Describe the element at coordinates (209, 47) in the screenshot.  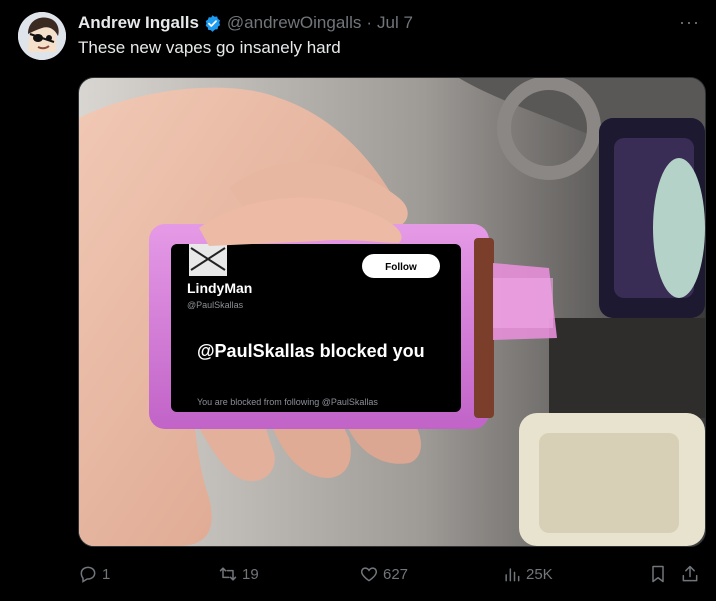
I see `tweet-text: These new vapes go insanely hard` at that location.